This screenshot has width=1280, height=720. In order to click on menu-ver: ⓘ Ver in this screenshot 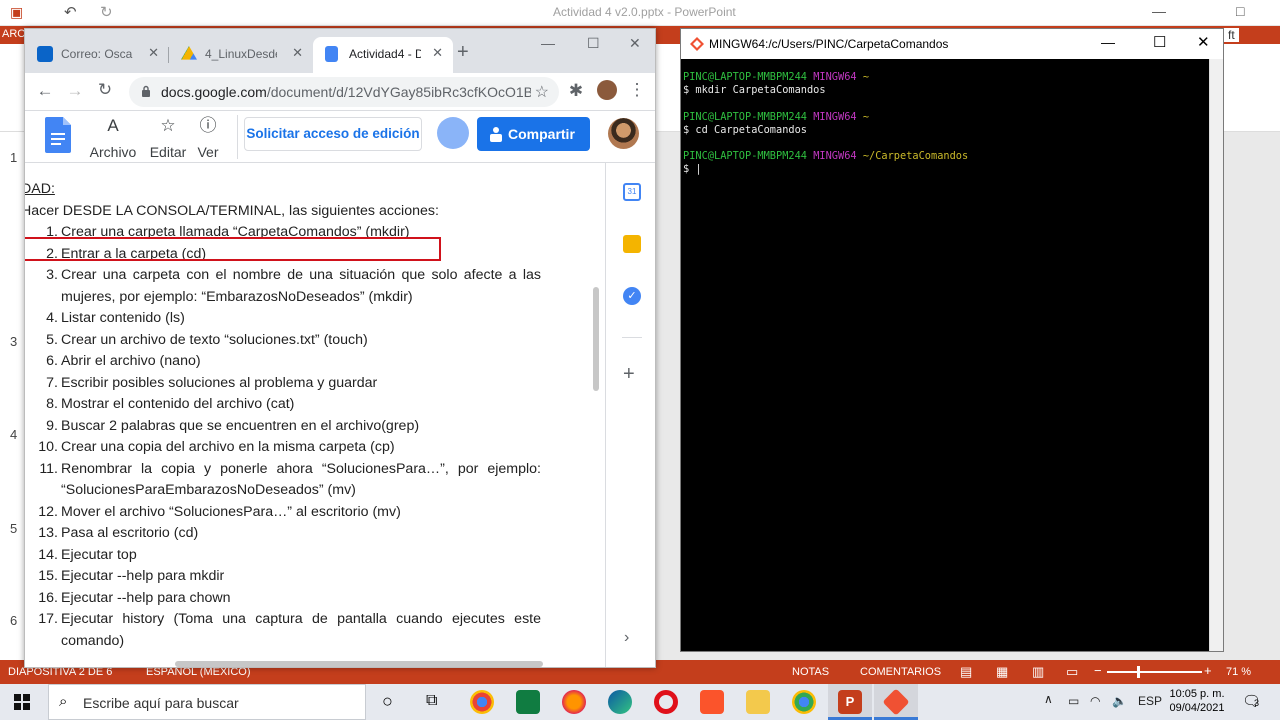, I will do `click(208, 137)`.